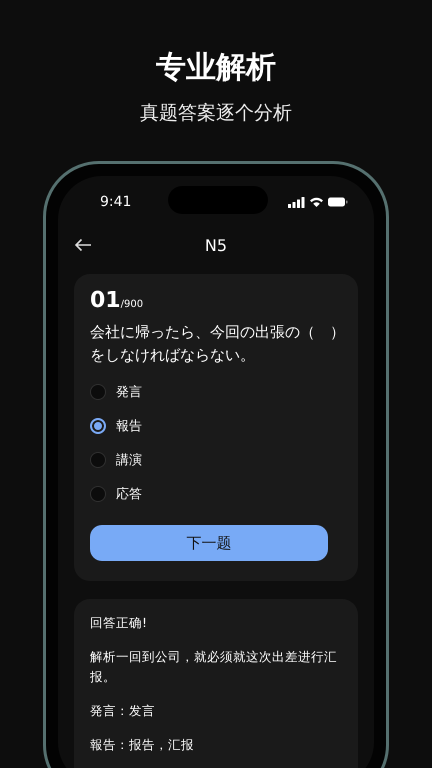 This screenshot has width=432, height=768. Describe the element at coordinates (123, 711) in the screenshot. I see `analysis-text: 発言：发言` at that location.